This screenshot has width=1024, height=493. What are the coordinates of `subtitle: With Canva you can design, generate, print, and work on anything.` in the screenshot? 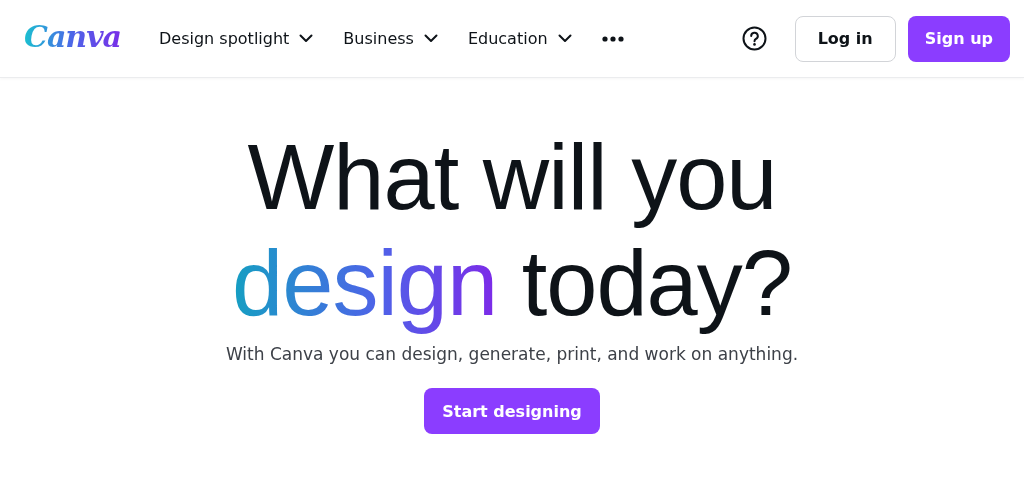 It's located at (512, 354).